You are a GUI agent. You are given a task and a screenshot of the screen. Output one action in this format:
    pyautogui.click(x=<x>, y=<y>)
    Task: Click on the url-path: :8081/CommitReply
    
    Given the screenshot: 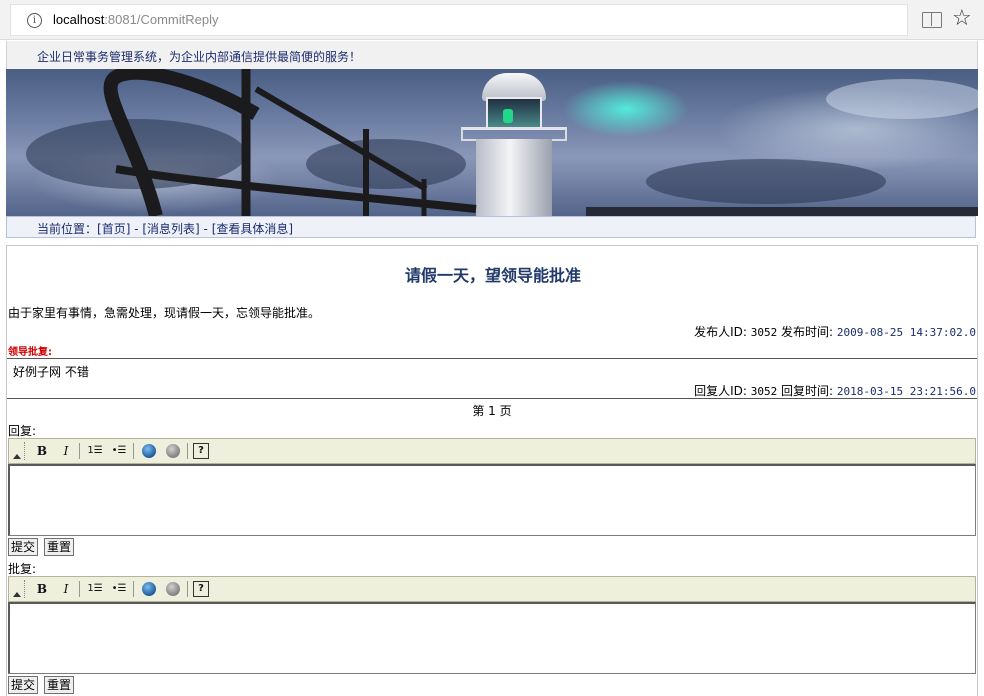 What is the action you would take?
    pyautogui.click(x=161, y=19)
    